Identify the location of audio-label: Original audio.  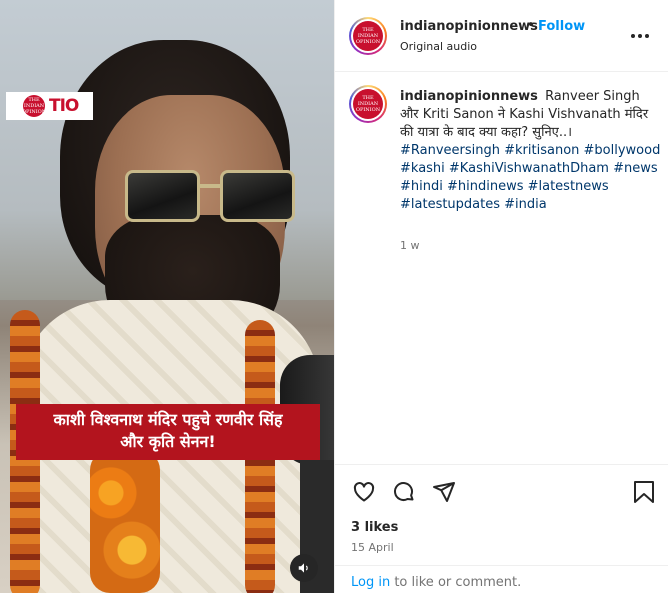
(438, 46).